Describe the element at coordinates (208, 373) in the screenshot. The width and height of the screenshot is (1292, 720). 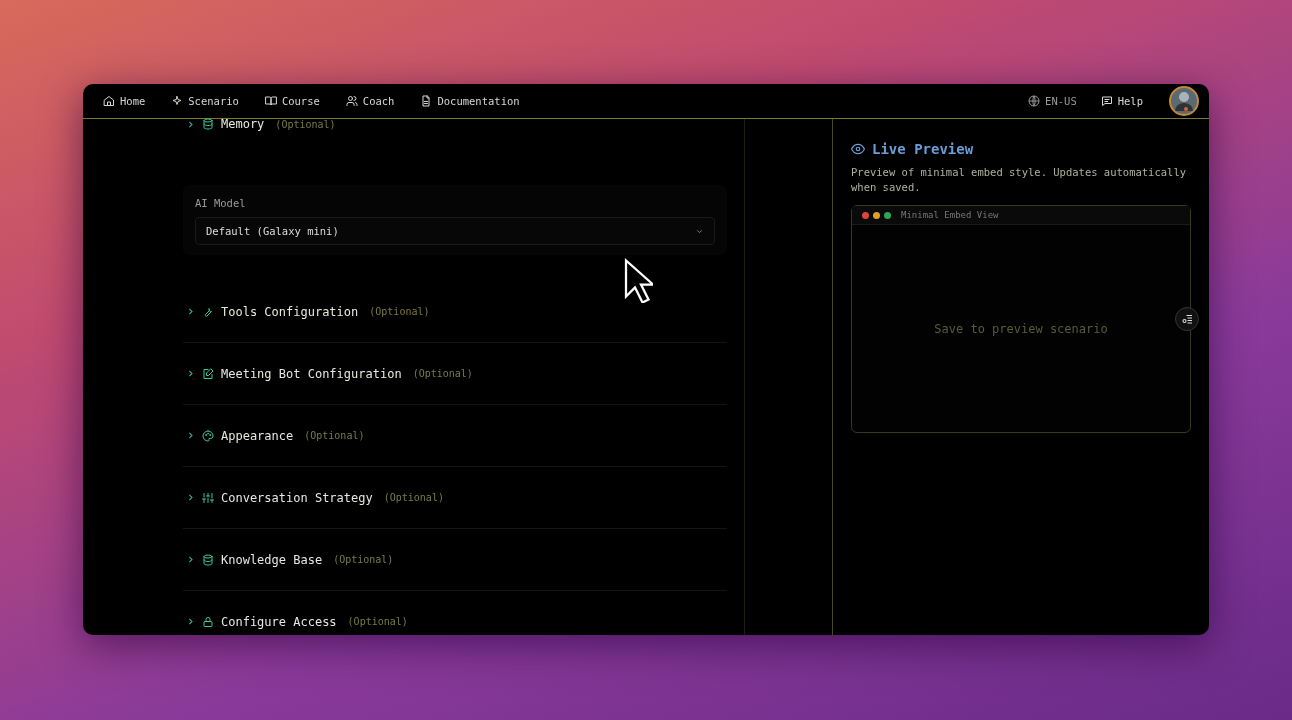
I see `edit-icon` at that location.